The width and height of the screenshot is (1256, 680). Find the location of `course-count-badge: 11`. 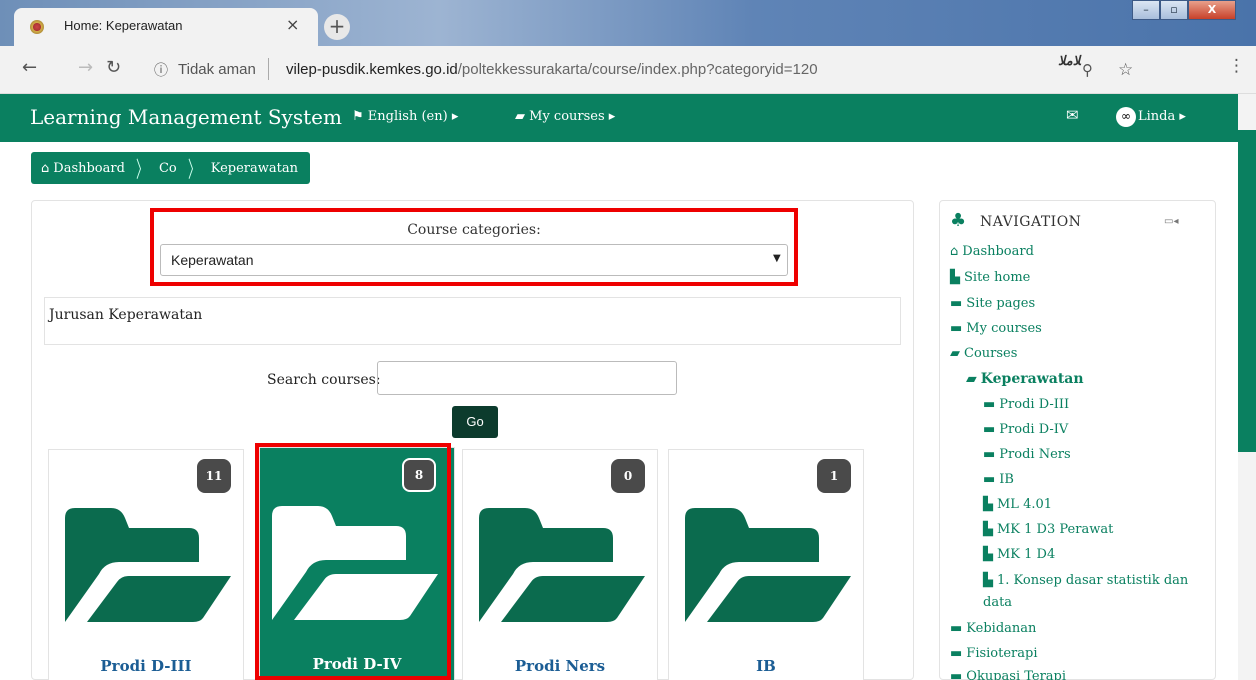

course-count-badge: 11 is located at coordinates (214, 476).